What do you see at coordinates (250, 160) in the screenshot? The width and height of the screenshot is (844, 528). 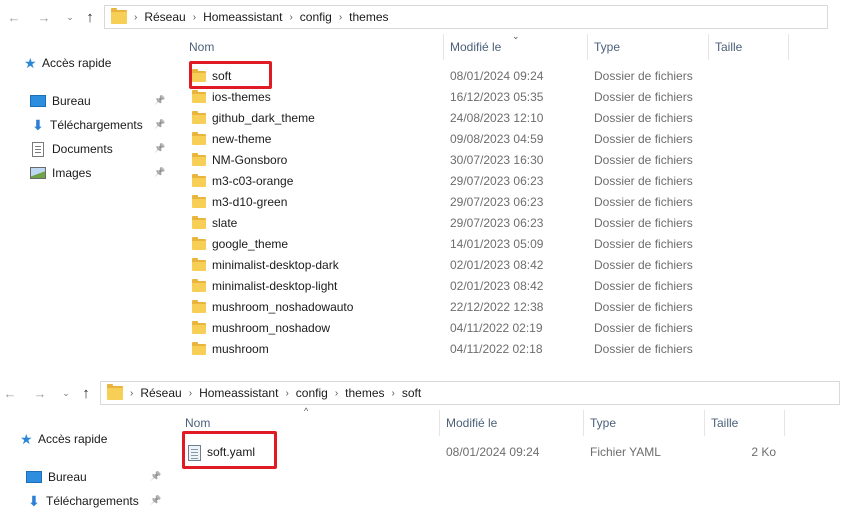 I see `file-name: NM-Gonsboro` at bounding box center [250, 160].